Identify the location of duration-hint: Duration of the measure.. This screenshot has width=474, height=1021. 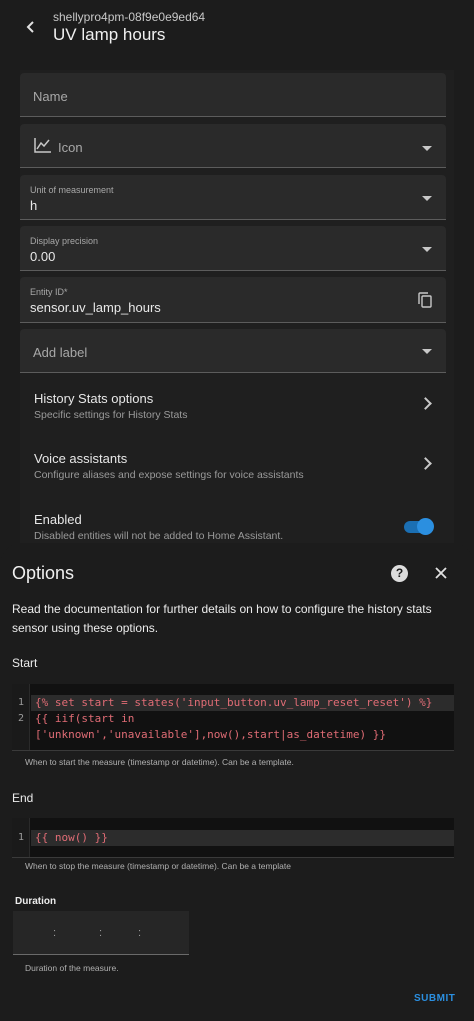
(72, 968).